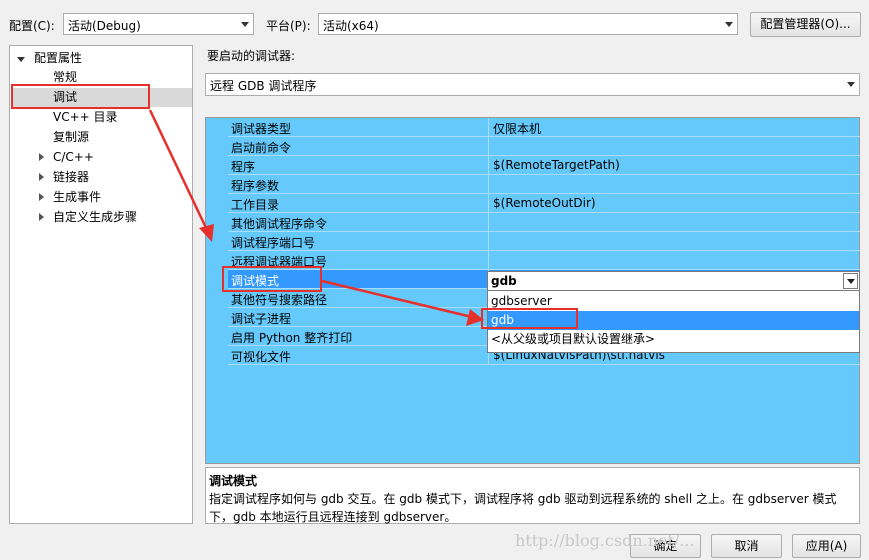 Image resolution: width=869 pixels, height=560 pixels. I want to click on property-name: 调试子进程, so click(261, 319).